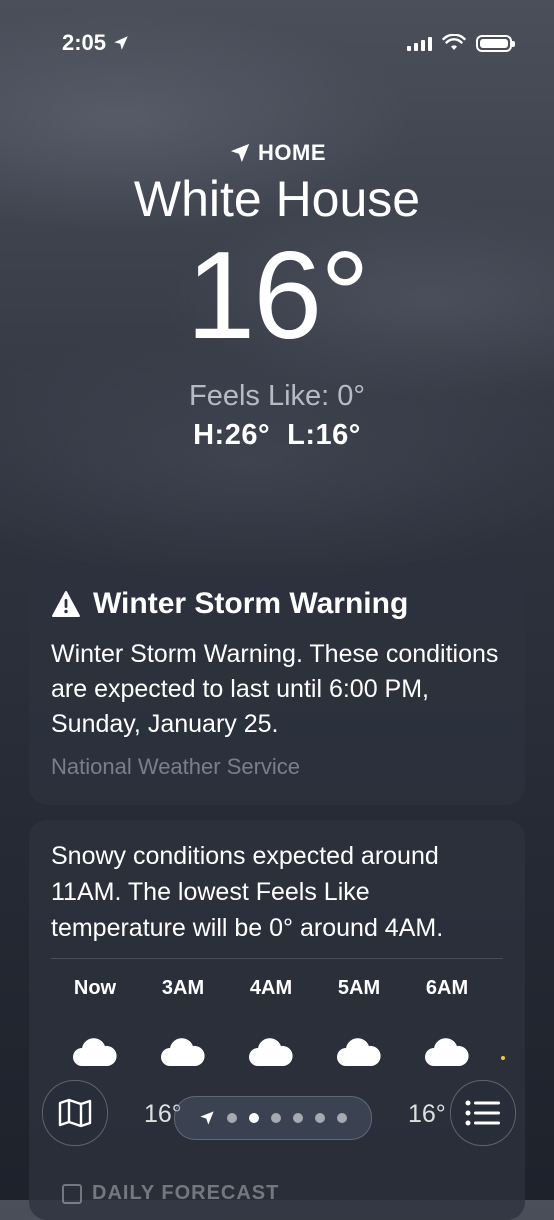 The width and height of the screenshot is (554, 1220). I want to click on calendar-icon, so click(72, 1193).